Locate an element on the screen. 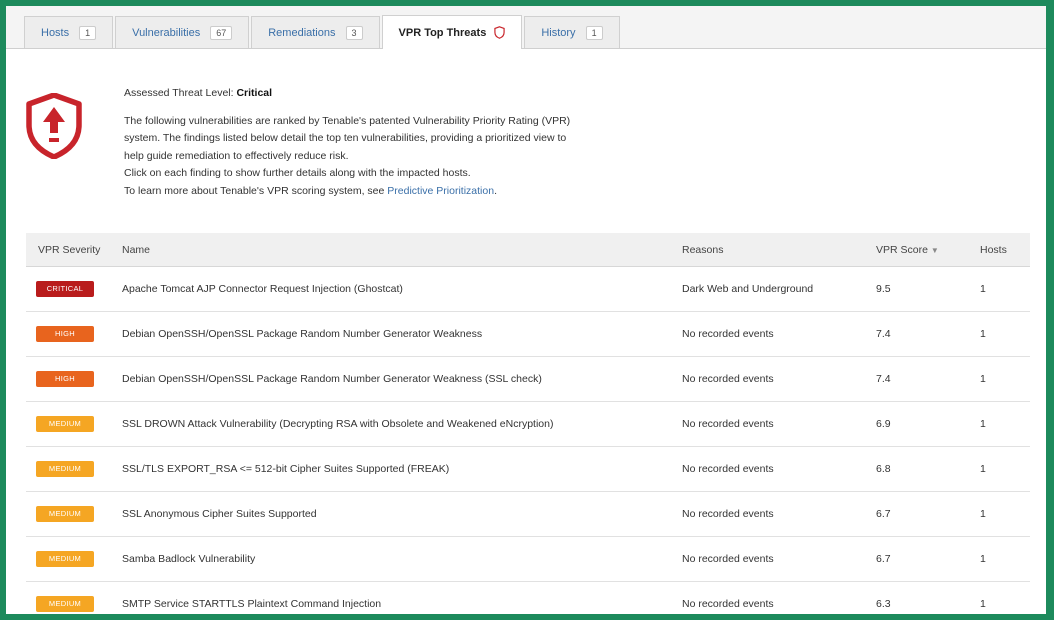  vpr-score-cell: 6.9 is located at coordinates (914, 424).